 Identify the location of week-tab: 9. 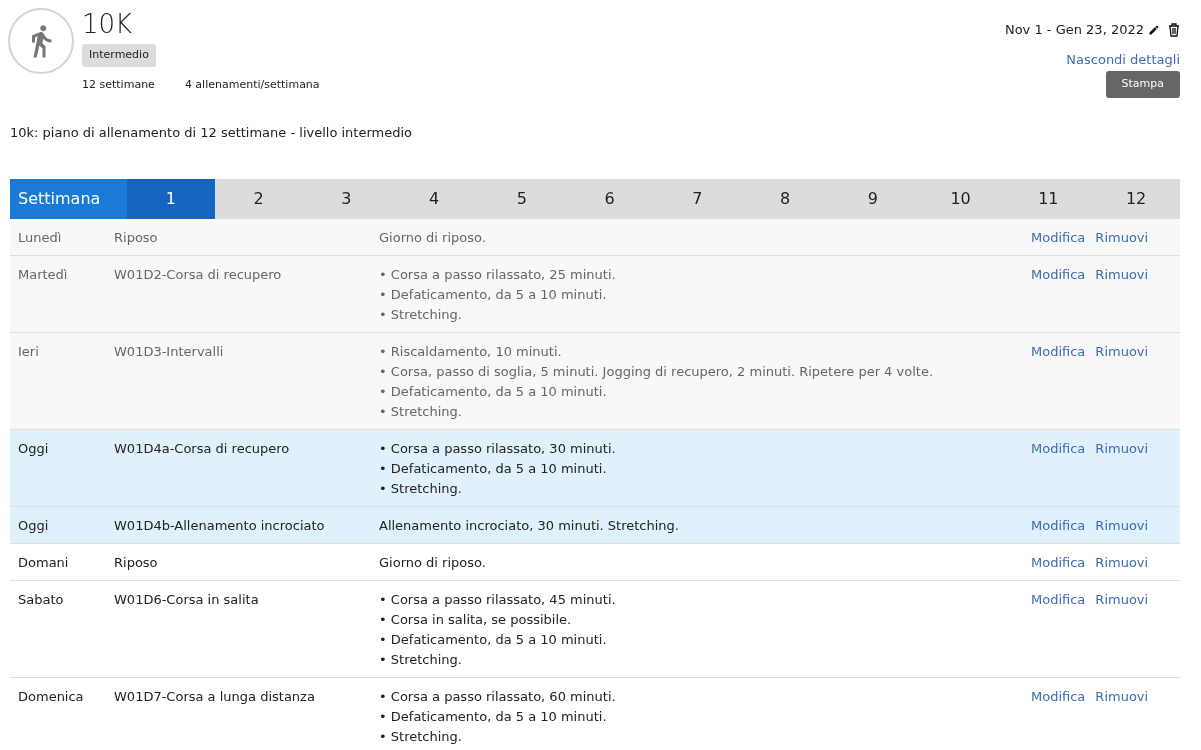
(873, 199).